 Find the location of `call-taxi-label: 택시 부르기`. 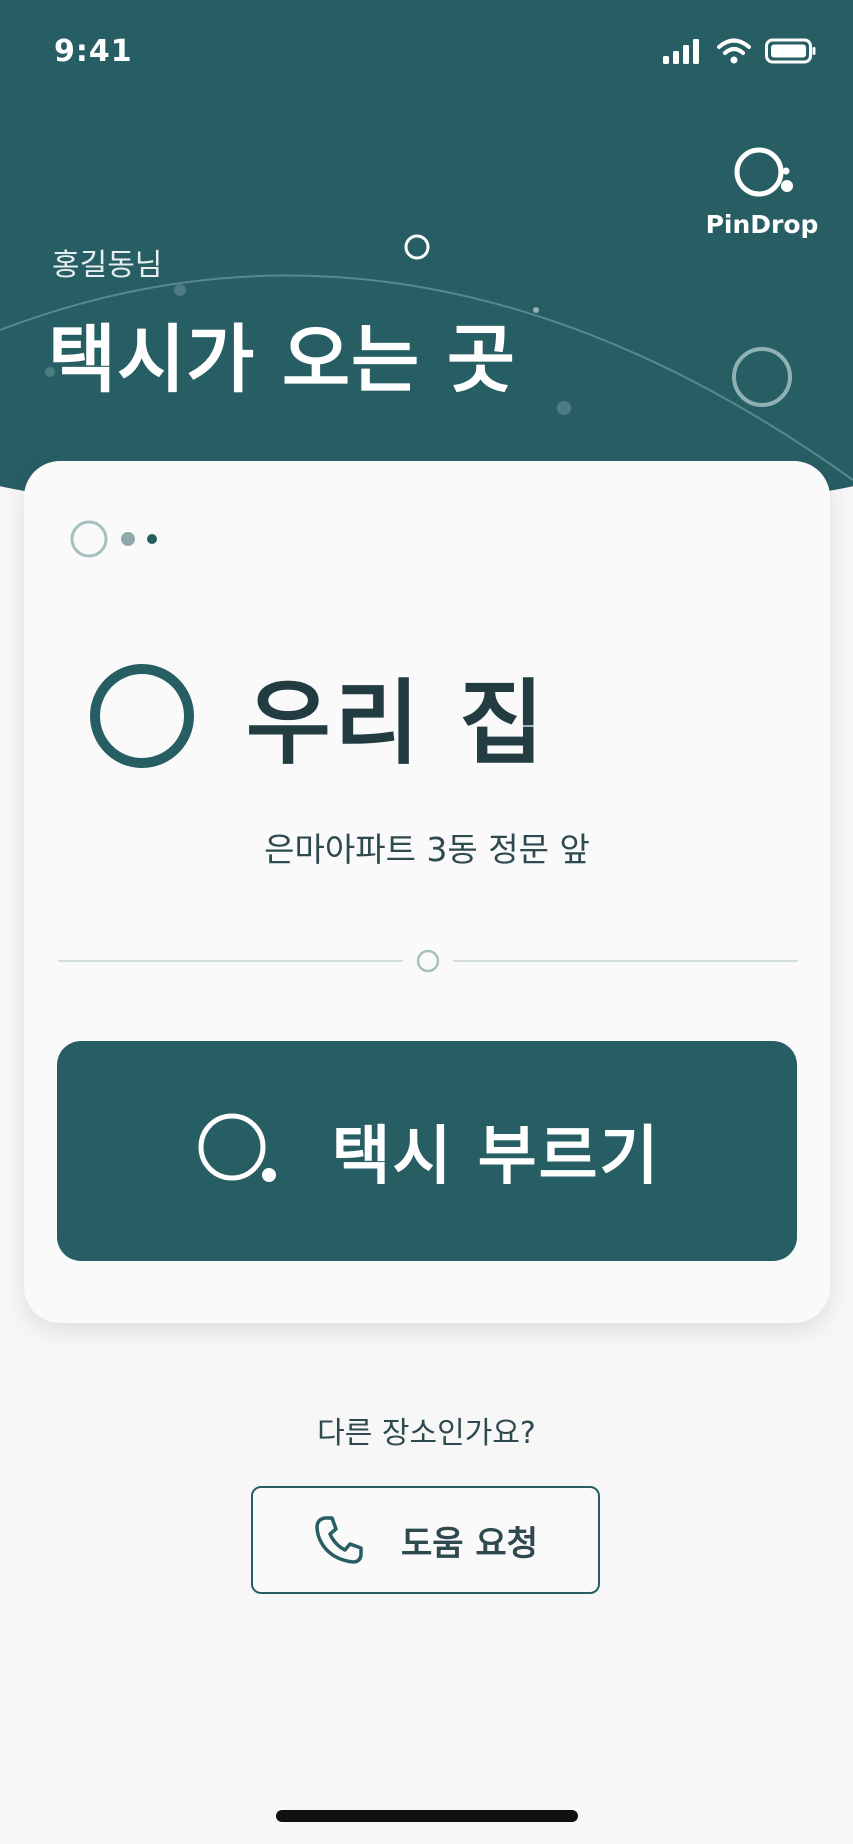

call-taxi-label: 택시 부르기 is located at coordinates (496, 1157).